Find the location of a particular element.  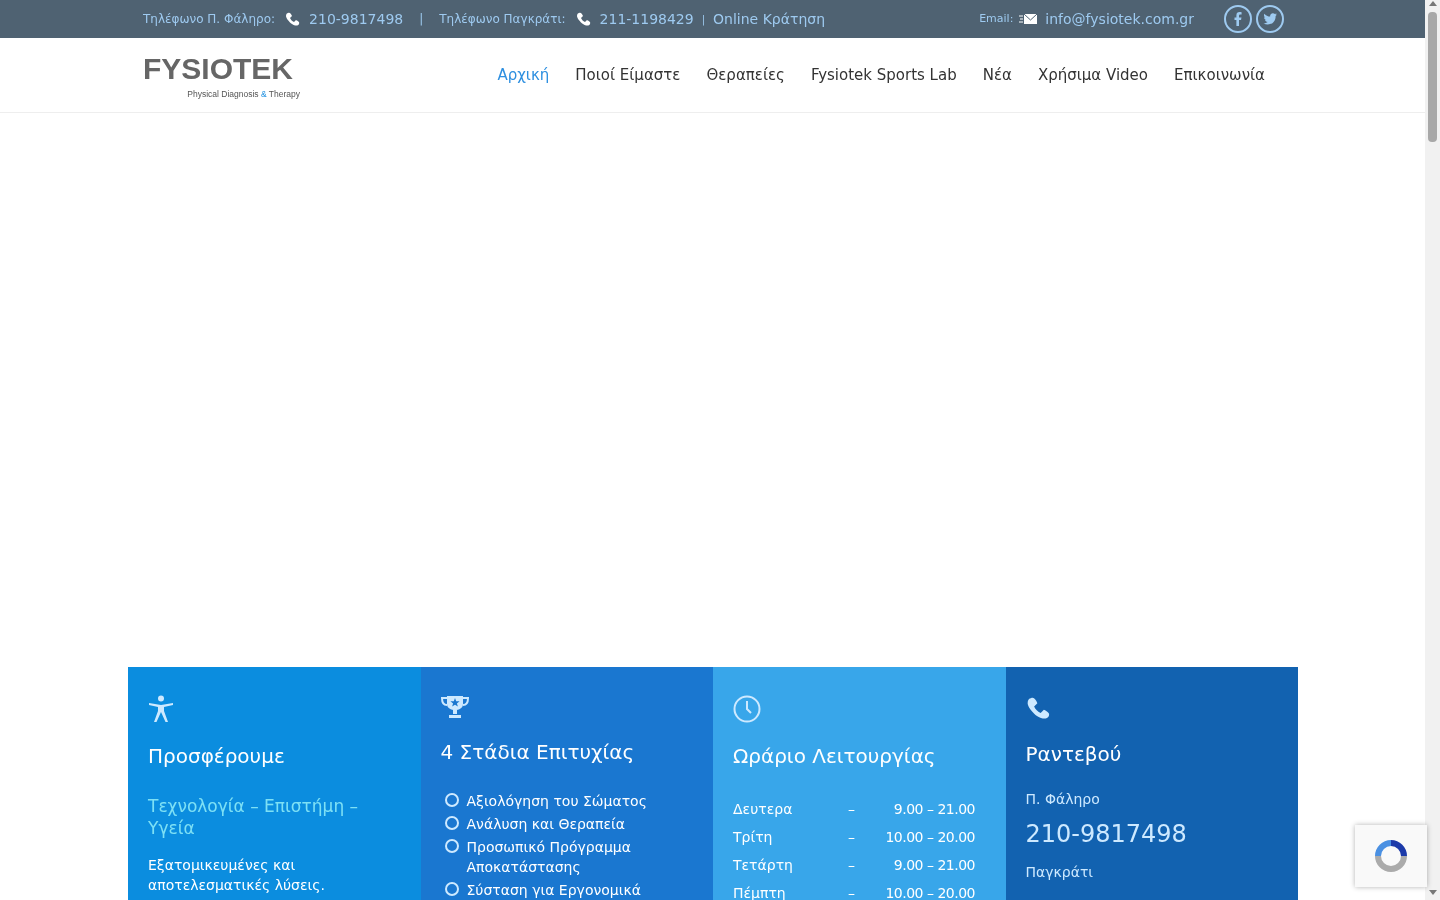

nav-link: Επικοινωνία is located at coordinates (1219, 75).